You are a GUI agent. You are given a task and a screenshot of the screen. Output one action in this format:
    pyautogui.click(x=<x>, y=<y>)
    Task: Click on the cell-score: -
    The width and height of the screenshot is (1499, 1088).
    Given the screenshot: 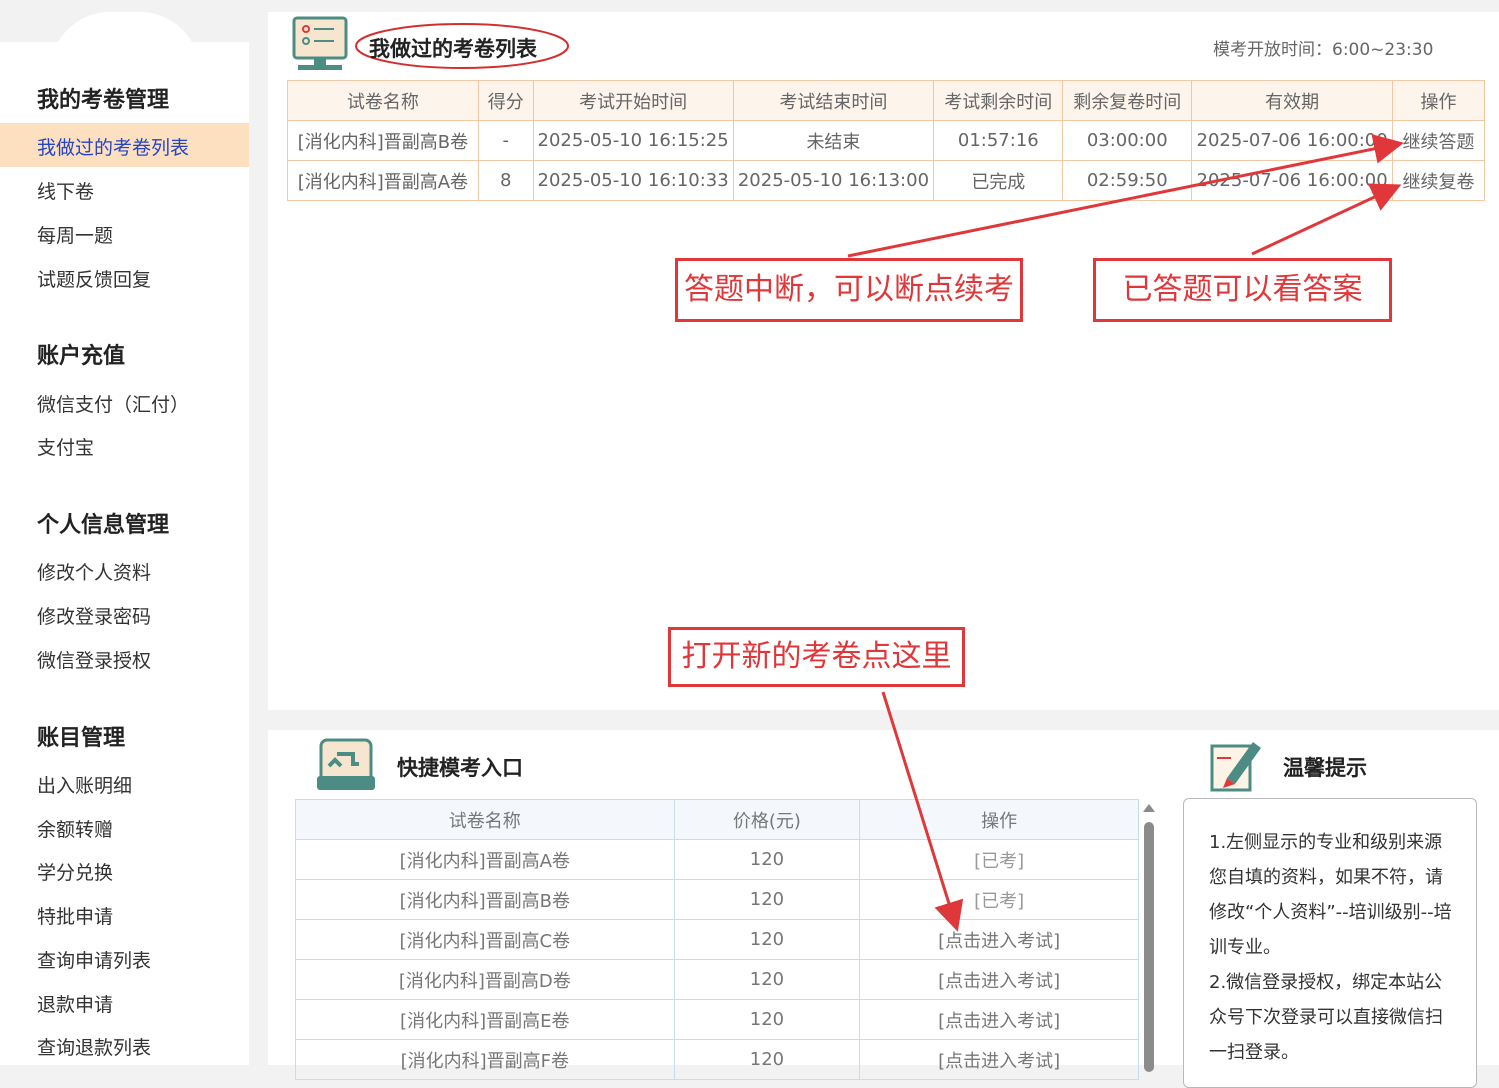 What is the action you would take?
    pyautogui.click(x=505, y=140)
    